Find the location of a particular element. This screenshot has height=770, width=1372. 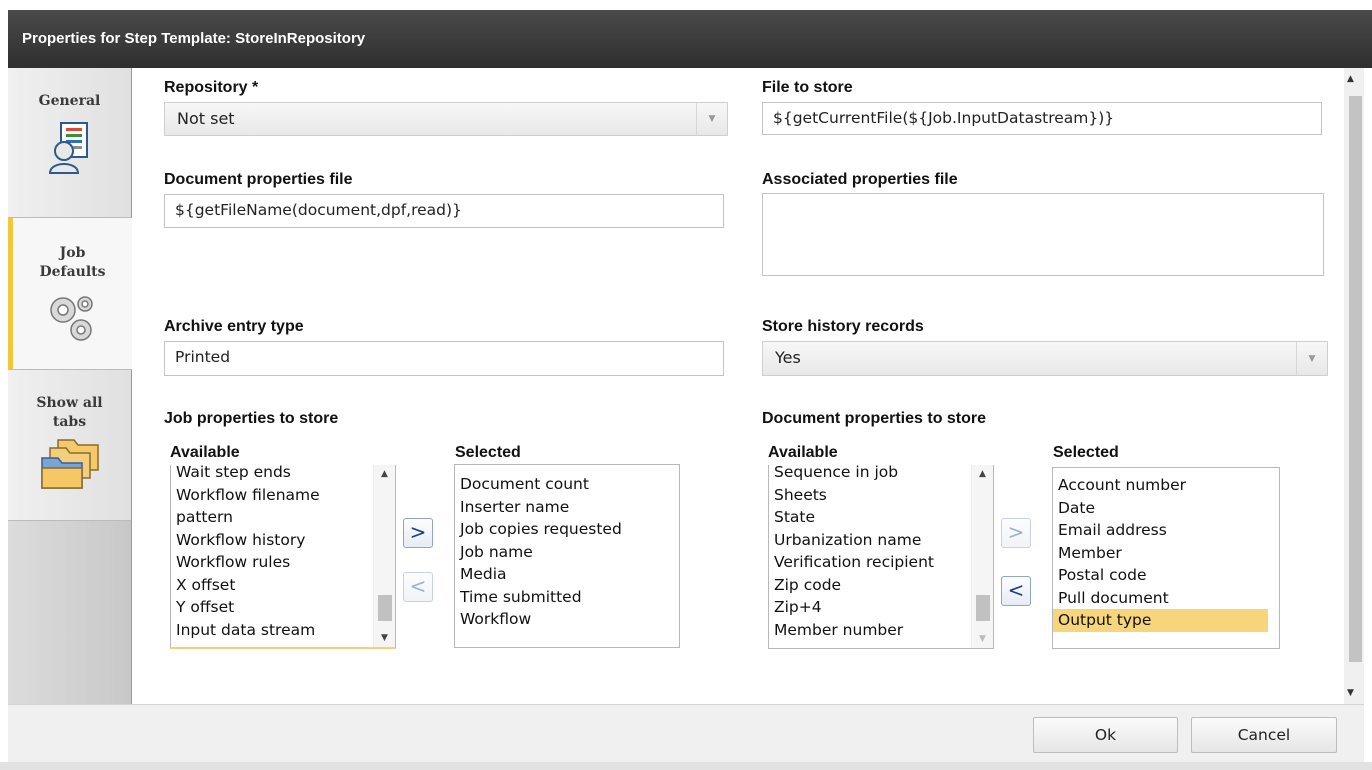

store-history-records-value: Yes is located at coordinates (788, 357).